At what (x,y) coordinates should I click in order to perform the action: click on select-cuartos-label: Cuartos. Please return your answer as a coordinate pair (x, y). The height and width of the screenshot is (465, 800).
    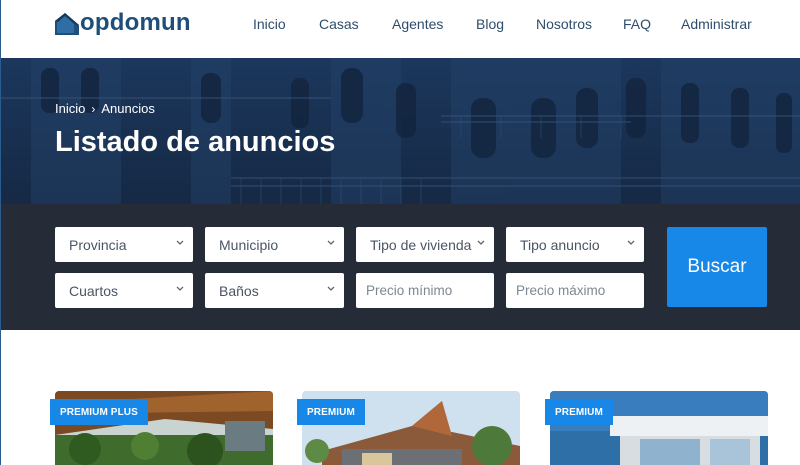
    Looking at the image, I should click on (94, 290).